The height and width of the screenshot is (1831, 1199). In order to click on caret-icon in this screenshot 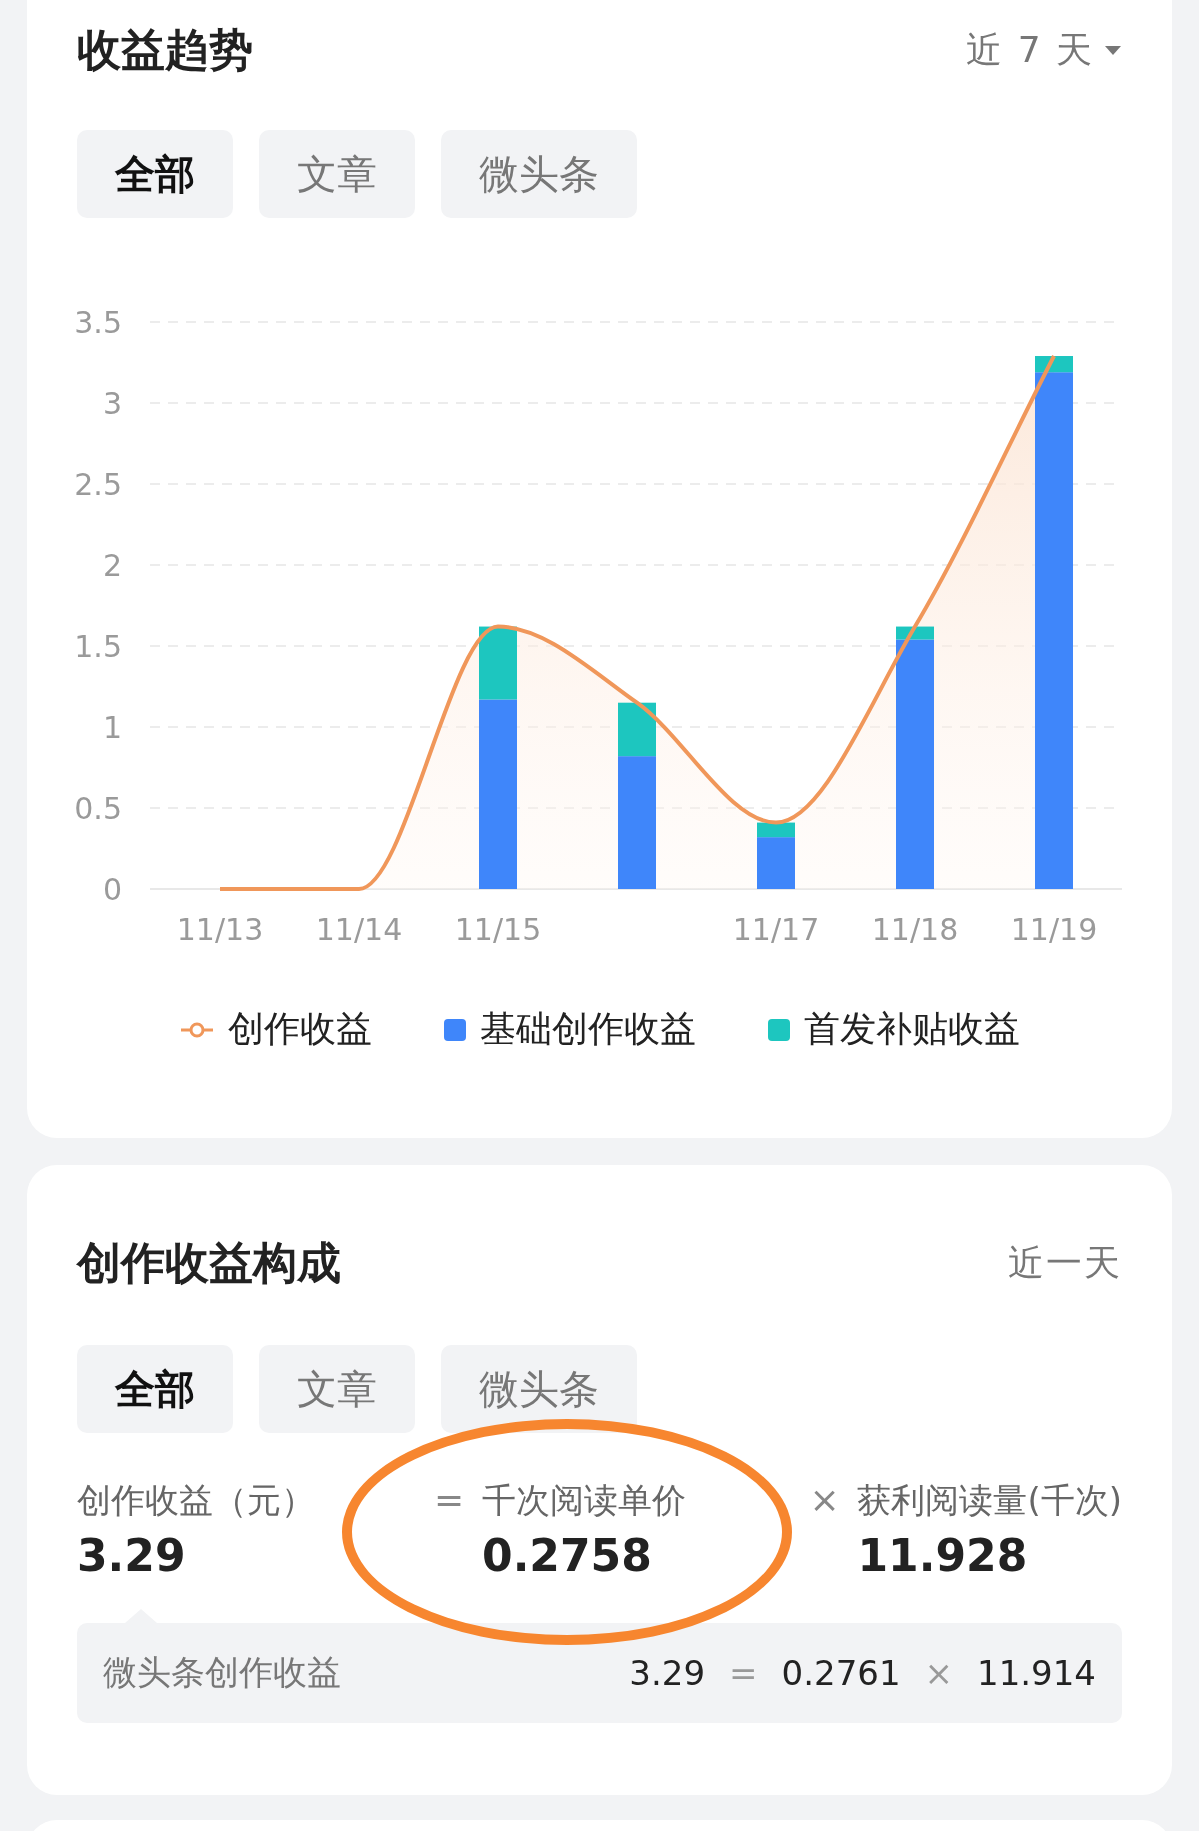, I will do `click(1113, 50)`.